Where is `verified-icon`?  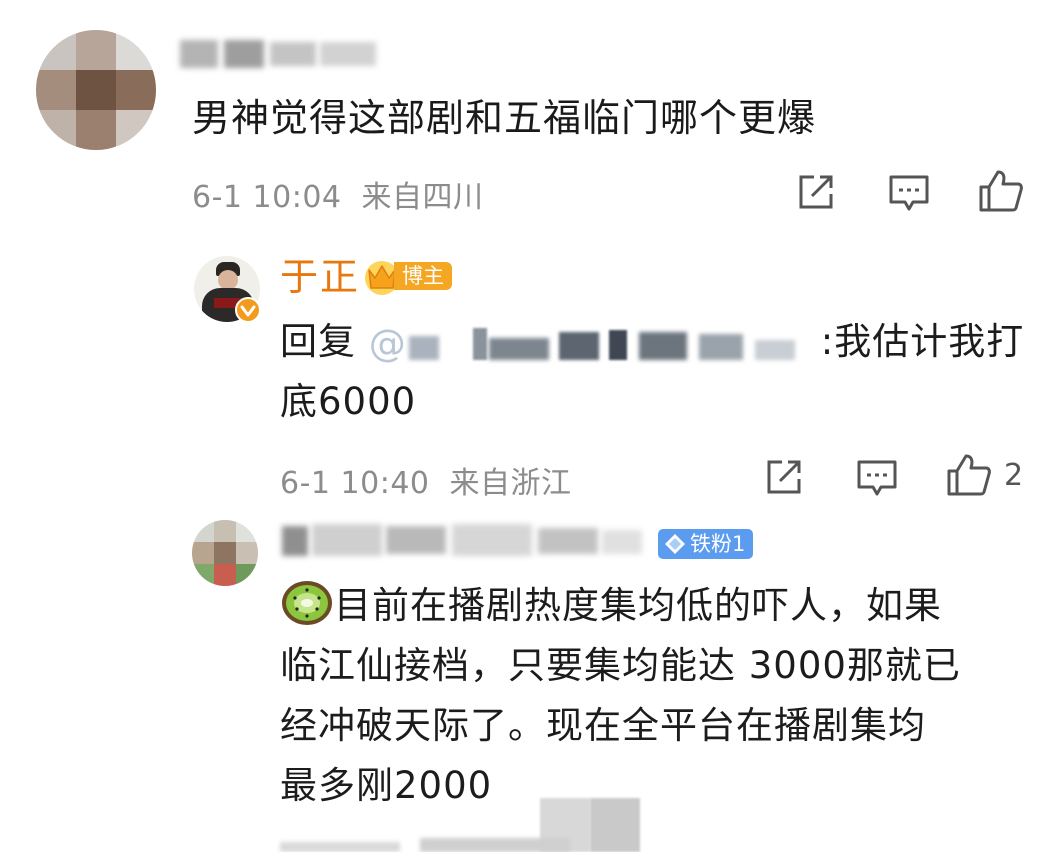
verified-icon is located at coordinates (248, 310).